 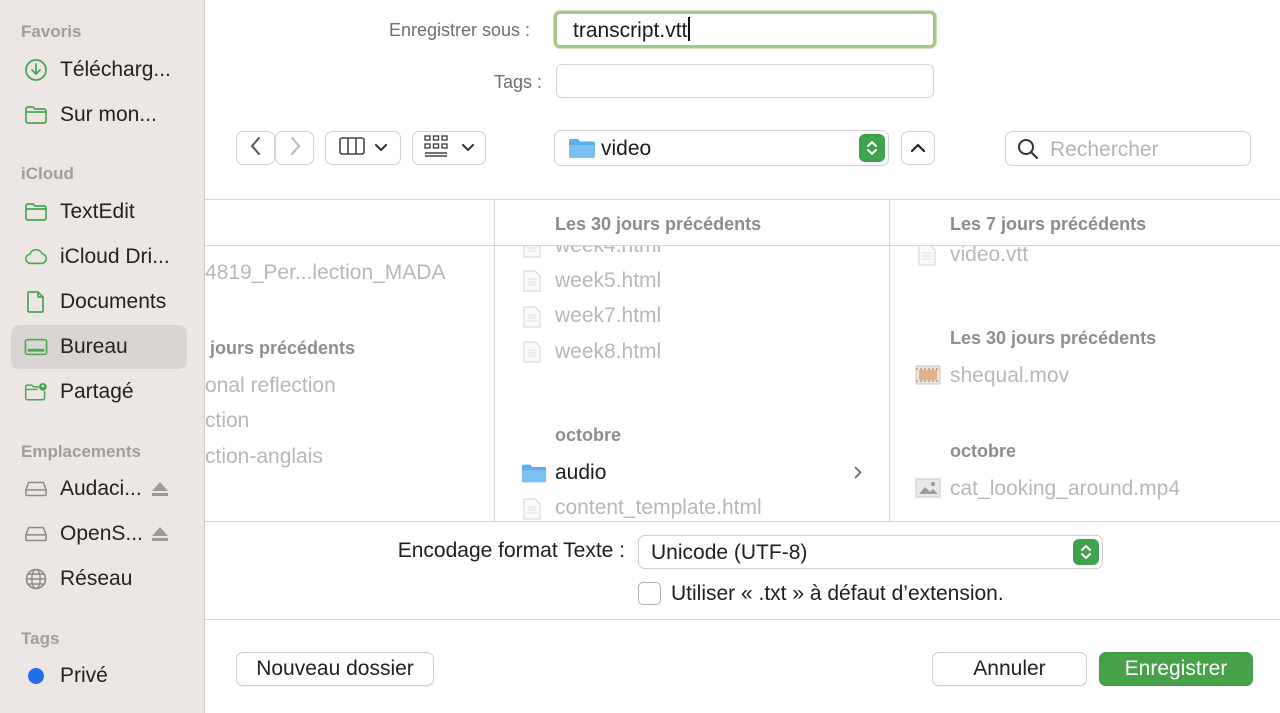 I want to click on txt-extension-label: Utiliser « .txt » à défaut d’extension., so click(x=837, y=593).